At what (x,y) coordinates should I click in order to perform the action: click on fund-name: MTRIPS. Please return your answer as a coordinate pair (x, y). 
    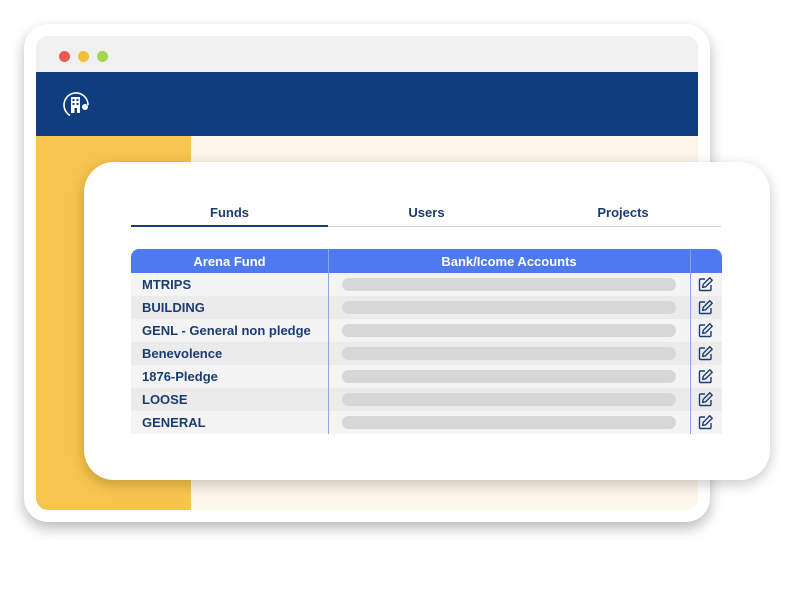
    Looking at the image, I should click on (167, 284).